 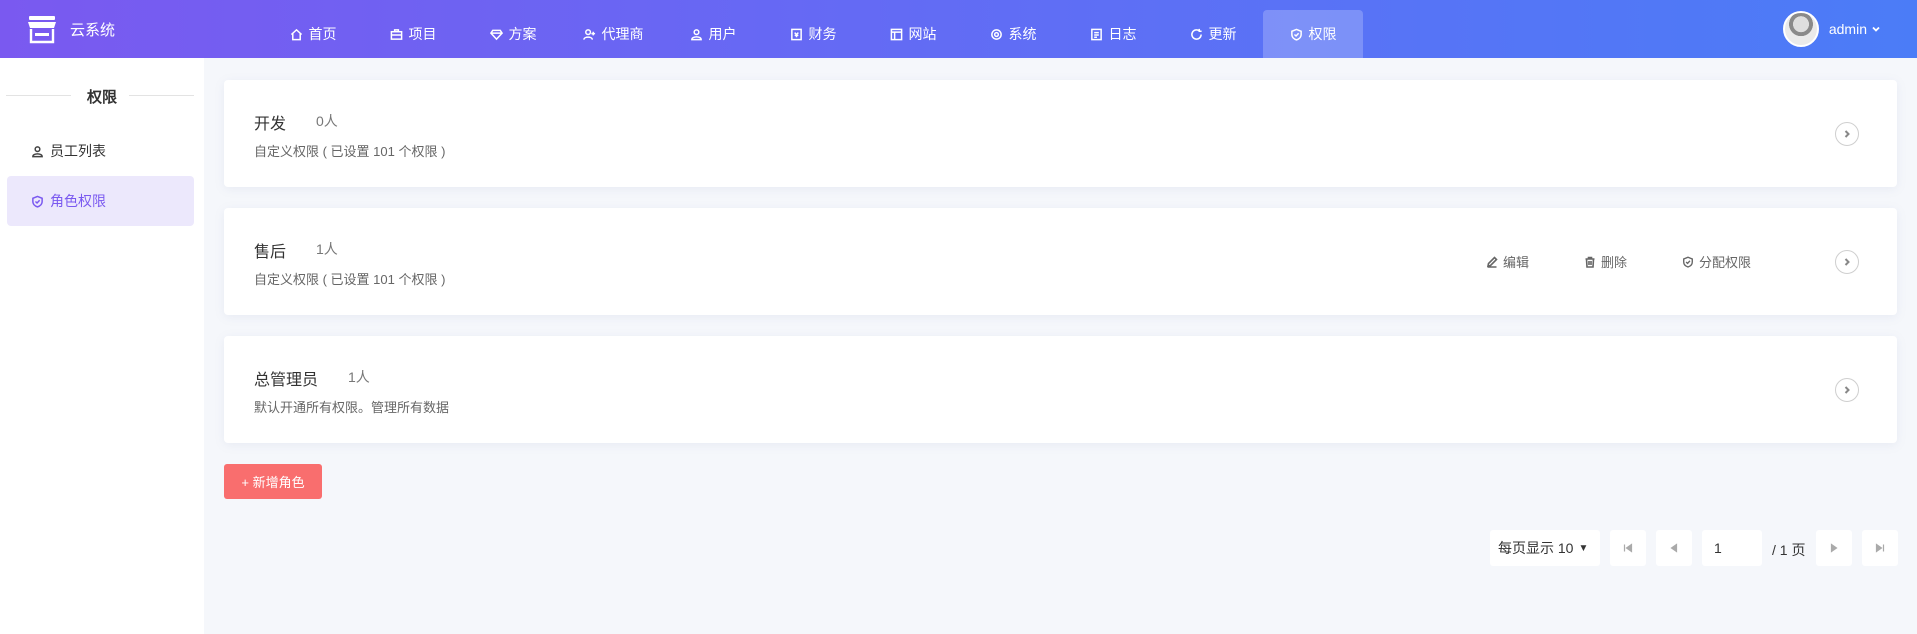 I want to click on nav-log: 日志, so click(x=1113, y=34).